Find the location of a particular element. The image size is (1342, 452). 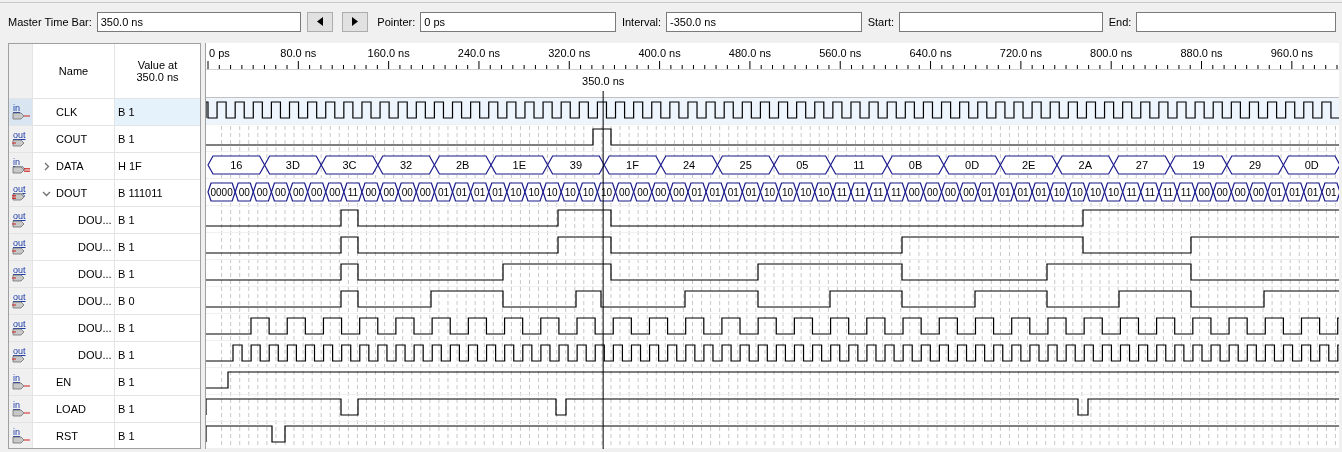

signal-row: out DOU... B 0 is located at coordinates (104, 301).